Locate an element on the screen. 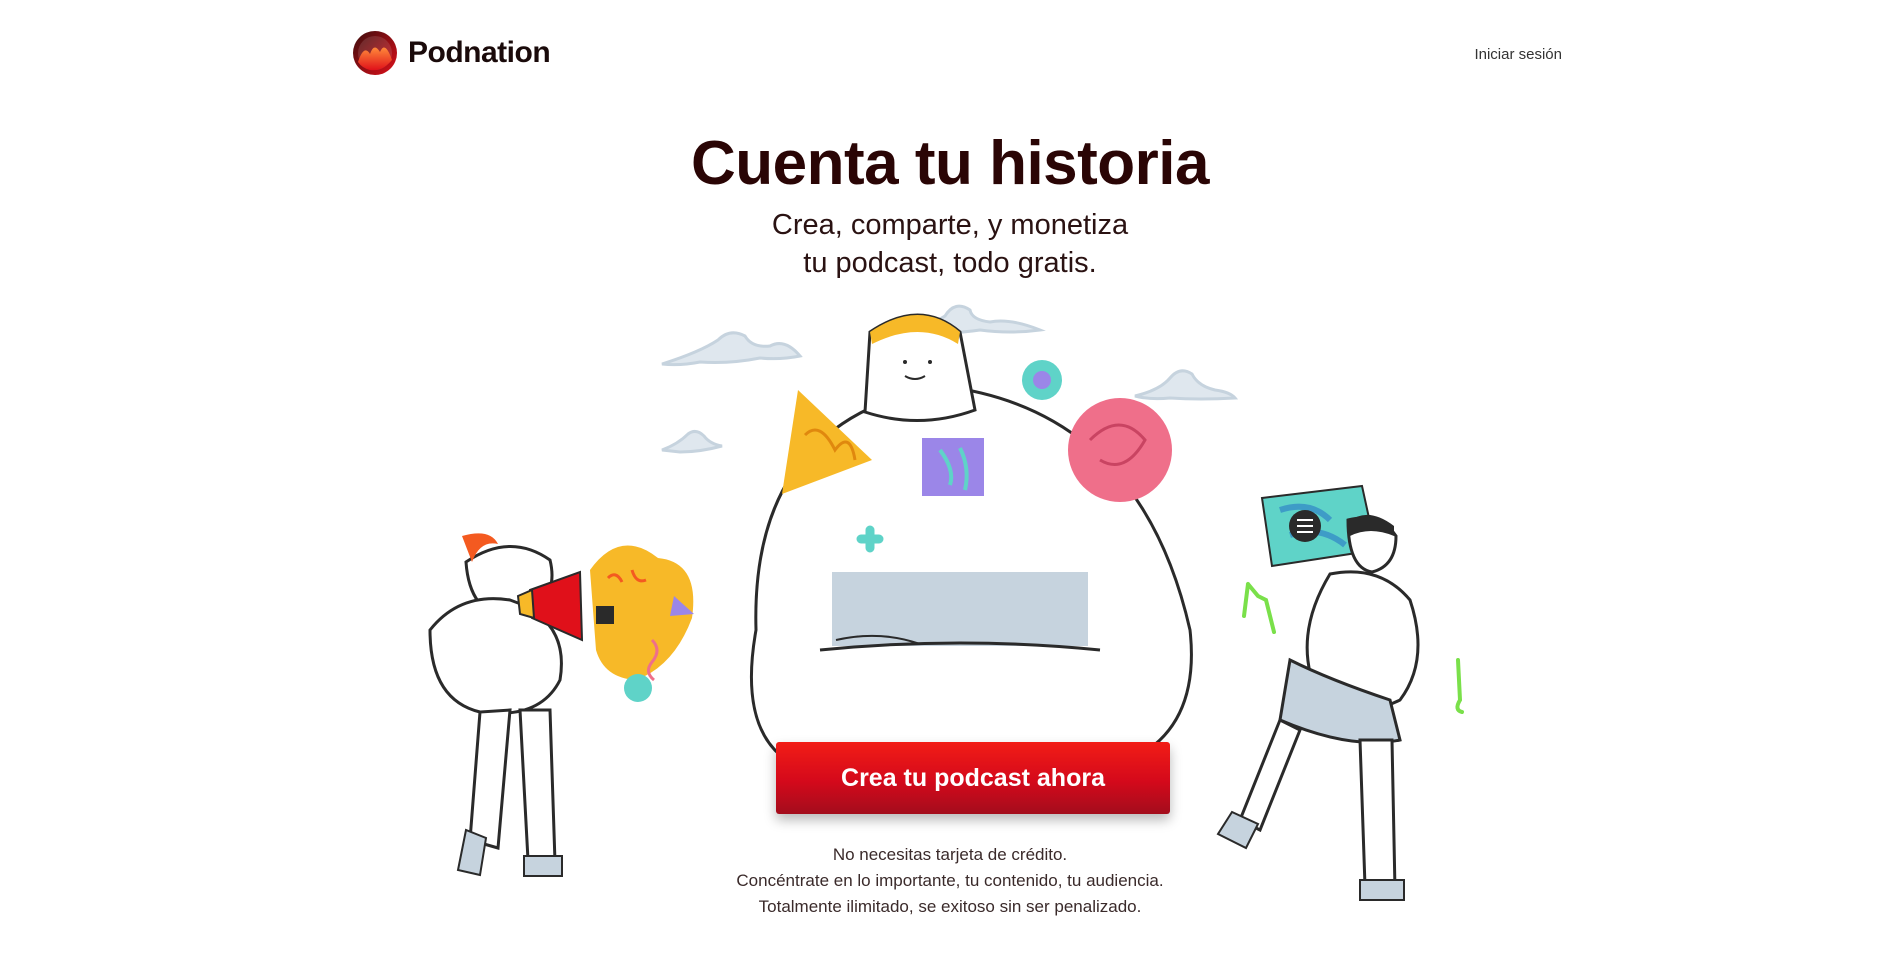 The width and height of the screenshot is (1900, 956). login-link: Iniciar sesión is located at coordinates (1518, 54).